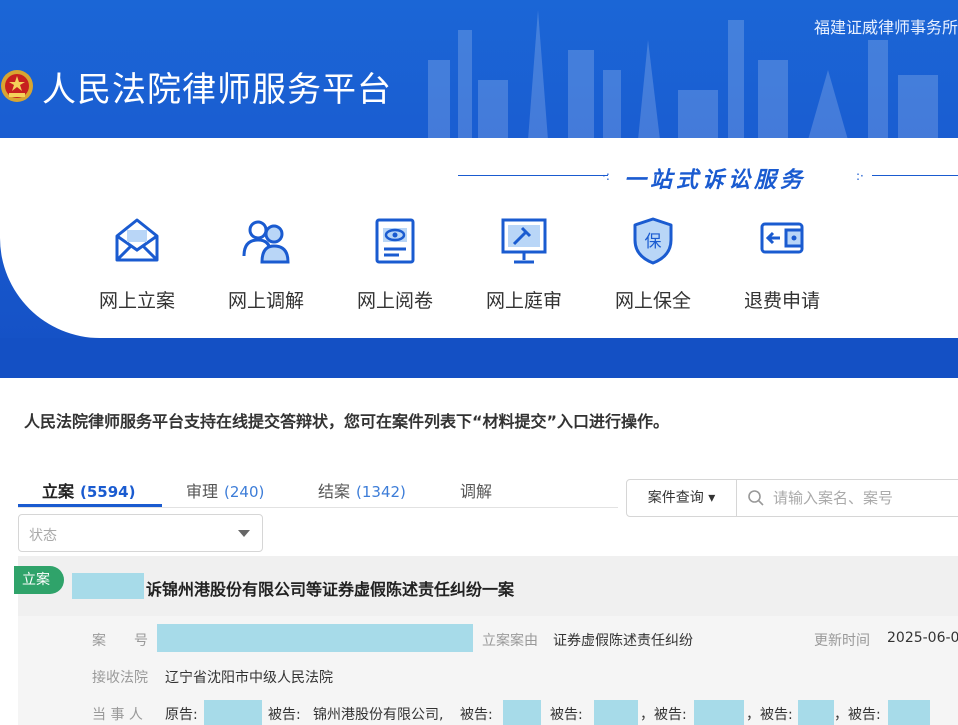  Describe the element at coordinates (120, 678) in the screenshot. I see `receiving-court-label: 接收法院` at that location.